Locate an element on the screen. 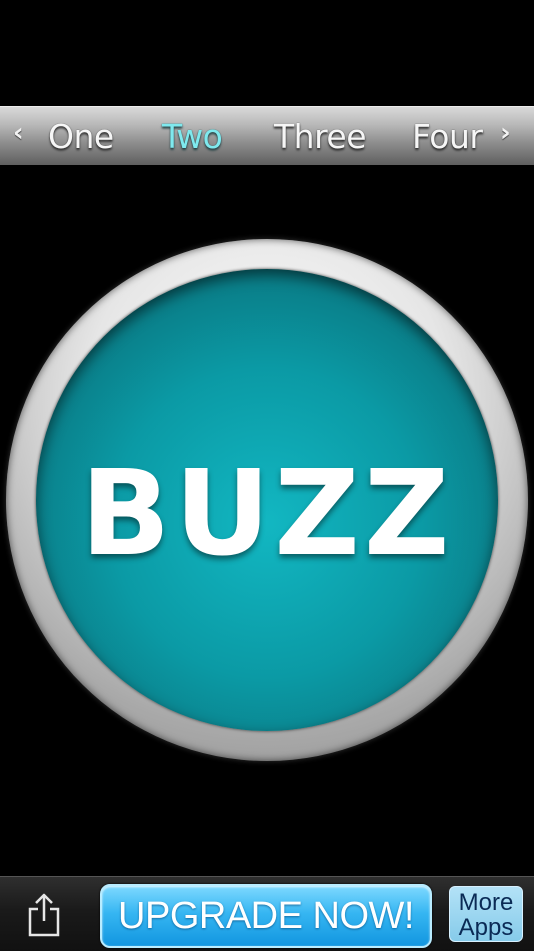  more-apps-button: More Apps is located at coordinates (486, 914).